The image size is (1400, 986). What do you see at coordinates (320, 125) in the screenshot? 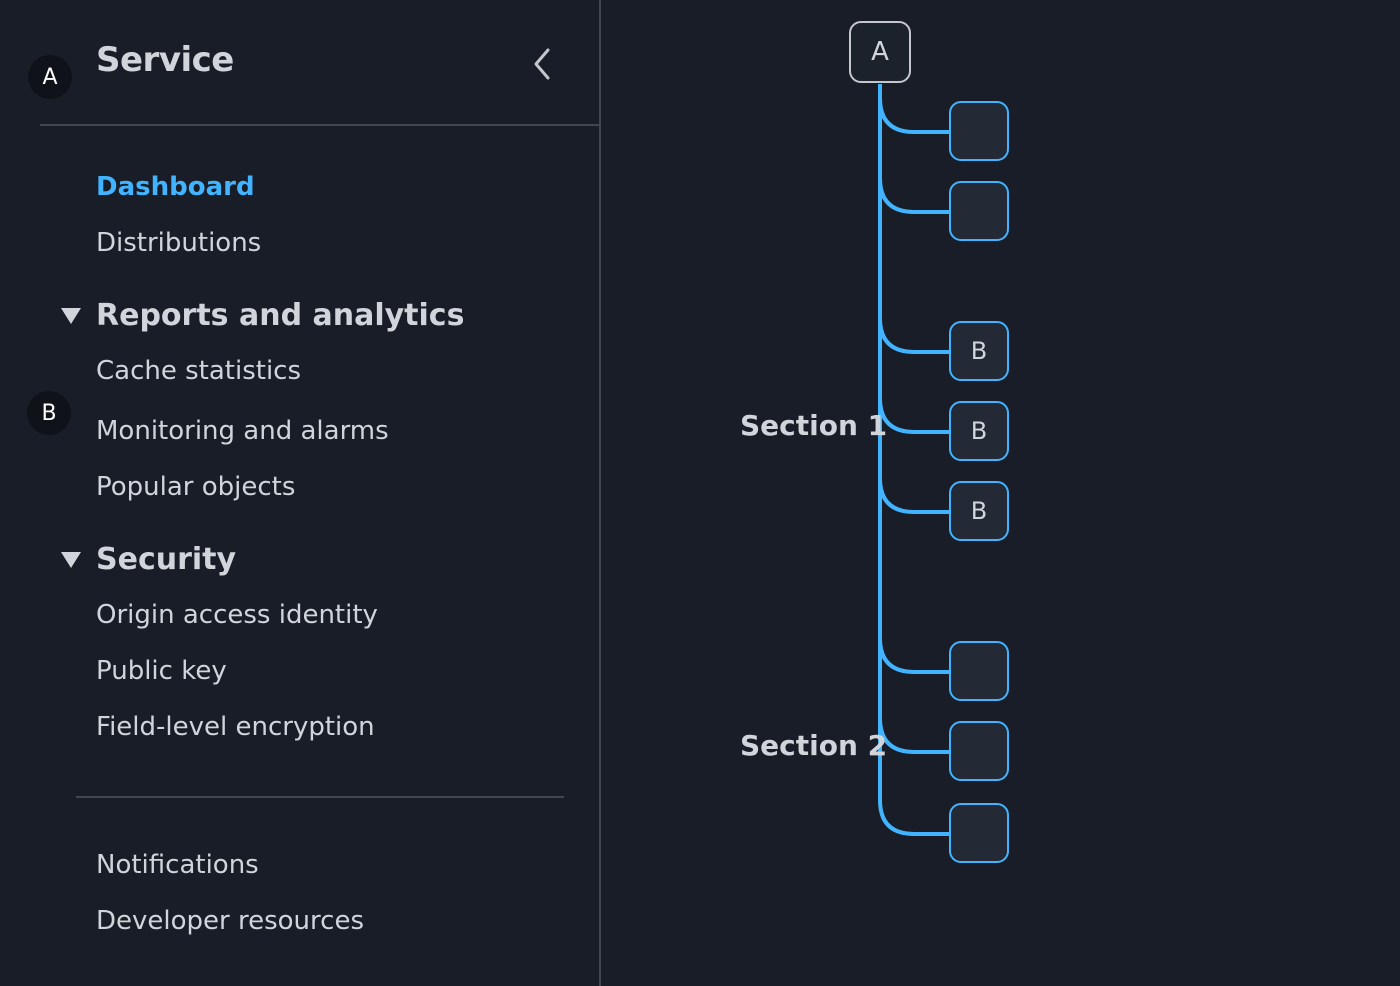
I see `header-divider` at bounding box center [320, 125].